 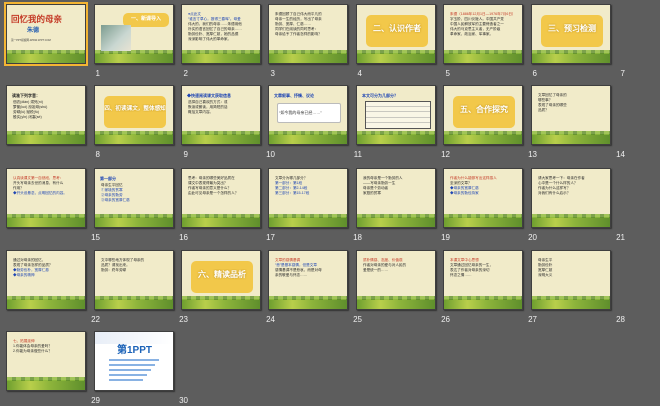 I want to click on slide-thumbnail-23: 文中哪些地方体现了母亲的 品质？请找出来。 勤劳：终年劳碌 23, so click(x=141, y=287).